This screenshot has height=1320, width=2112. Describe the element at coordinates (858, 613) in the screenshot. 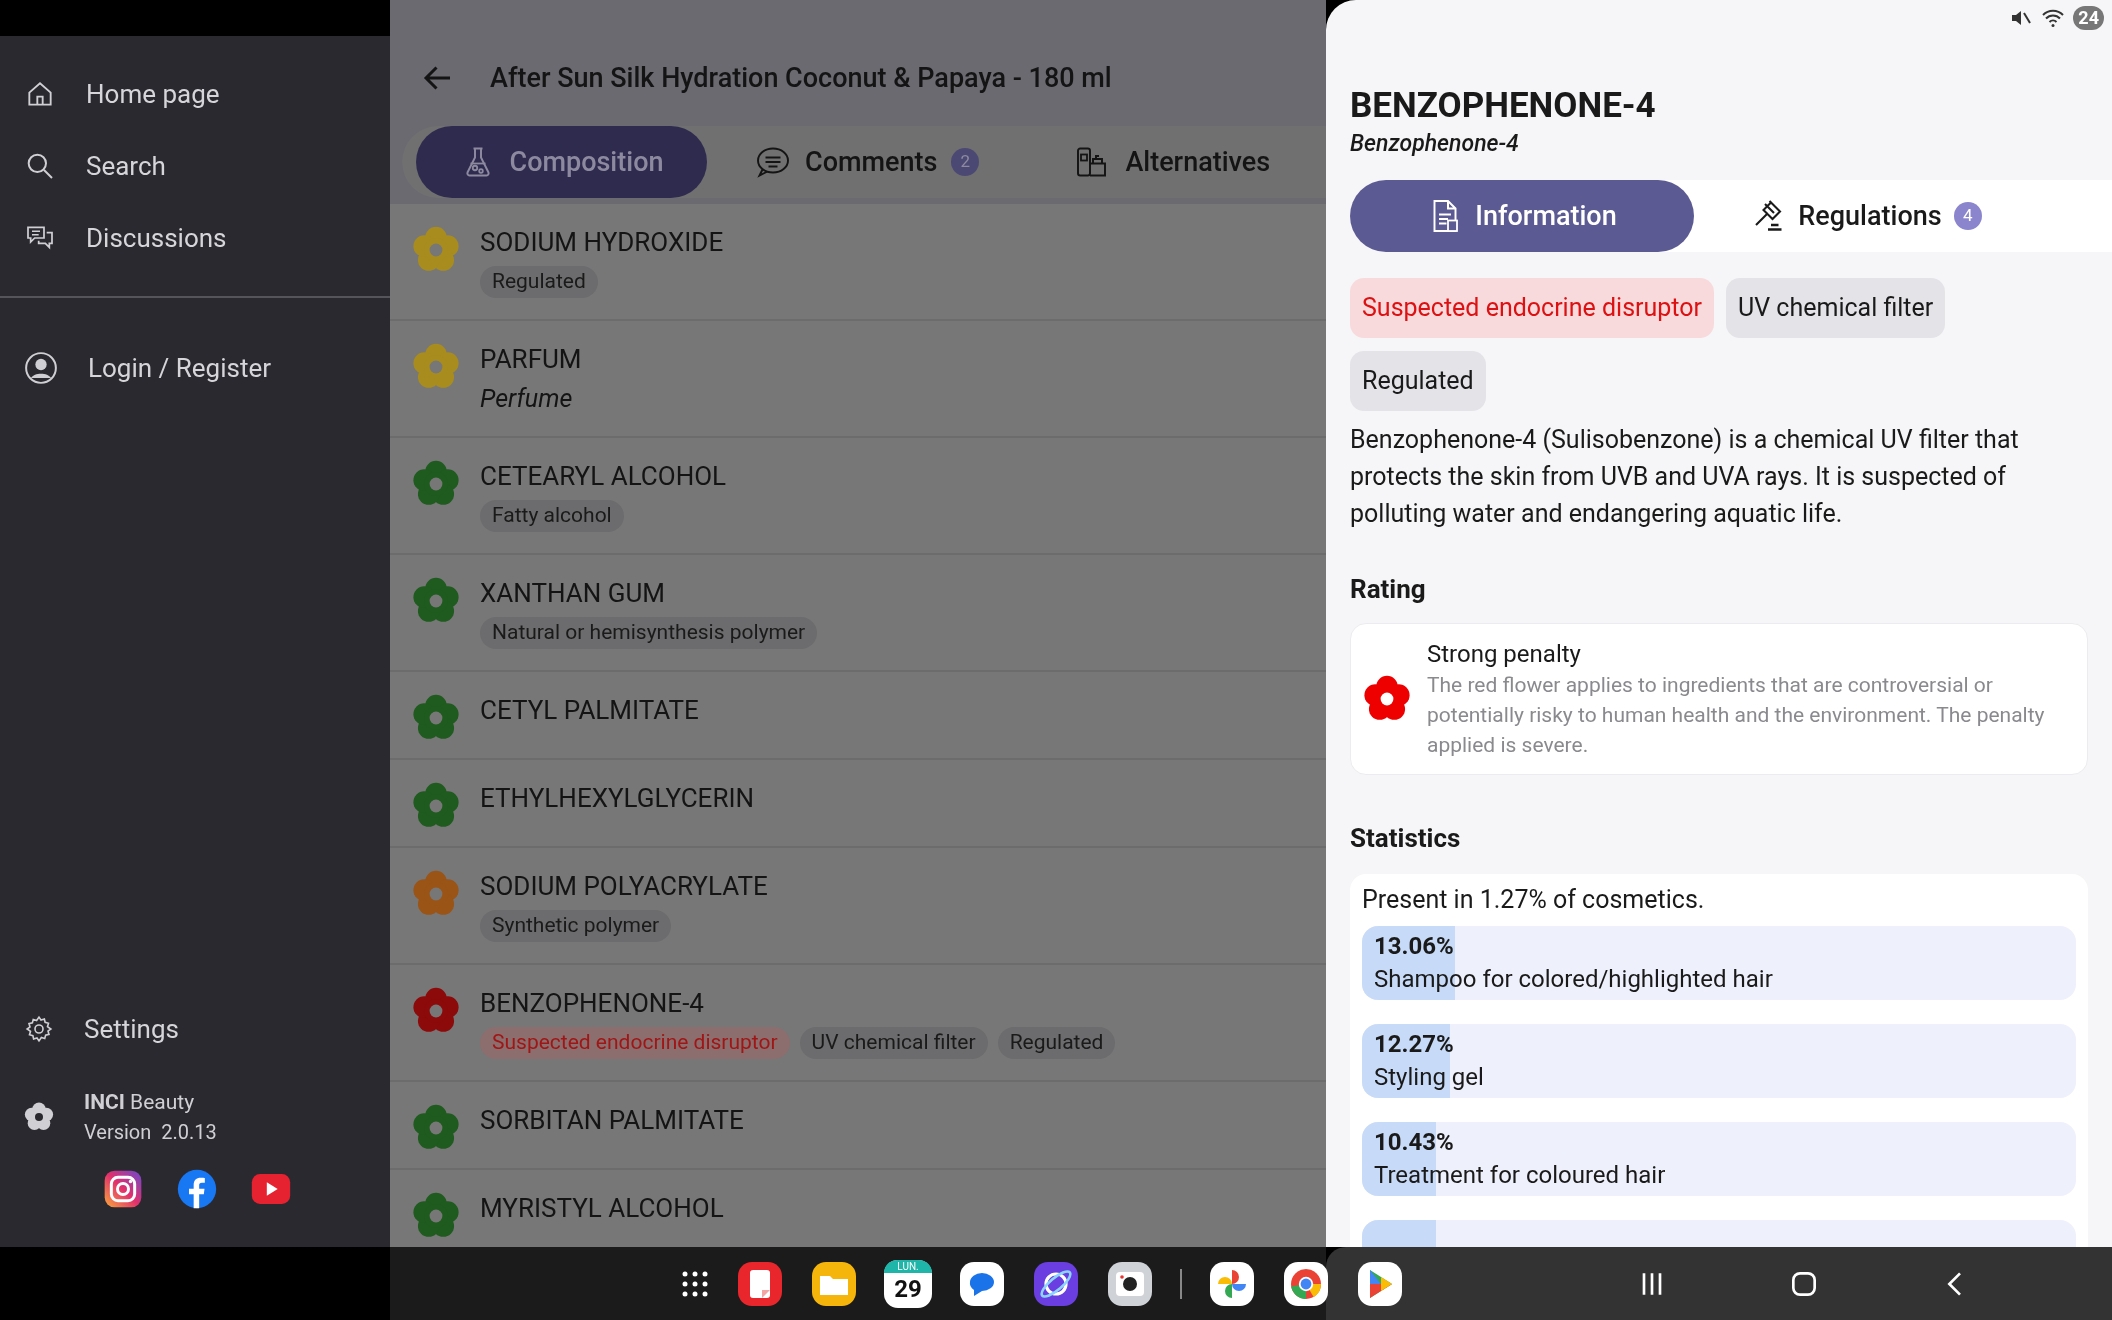

I see `ingredient-row: XANTHAN GUM Natural or hemisynthesis polymer` at that location.